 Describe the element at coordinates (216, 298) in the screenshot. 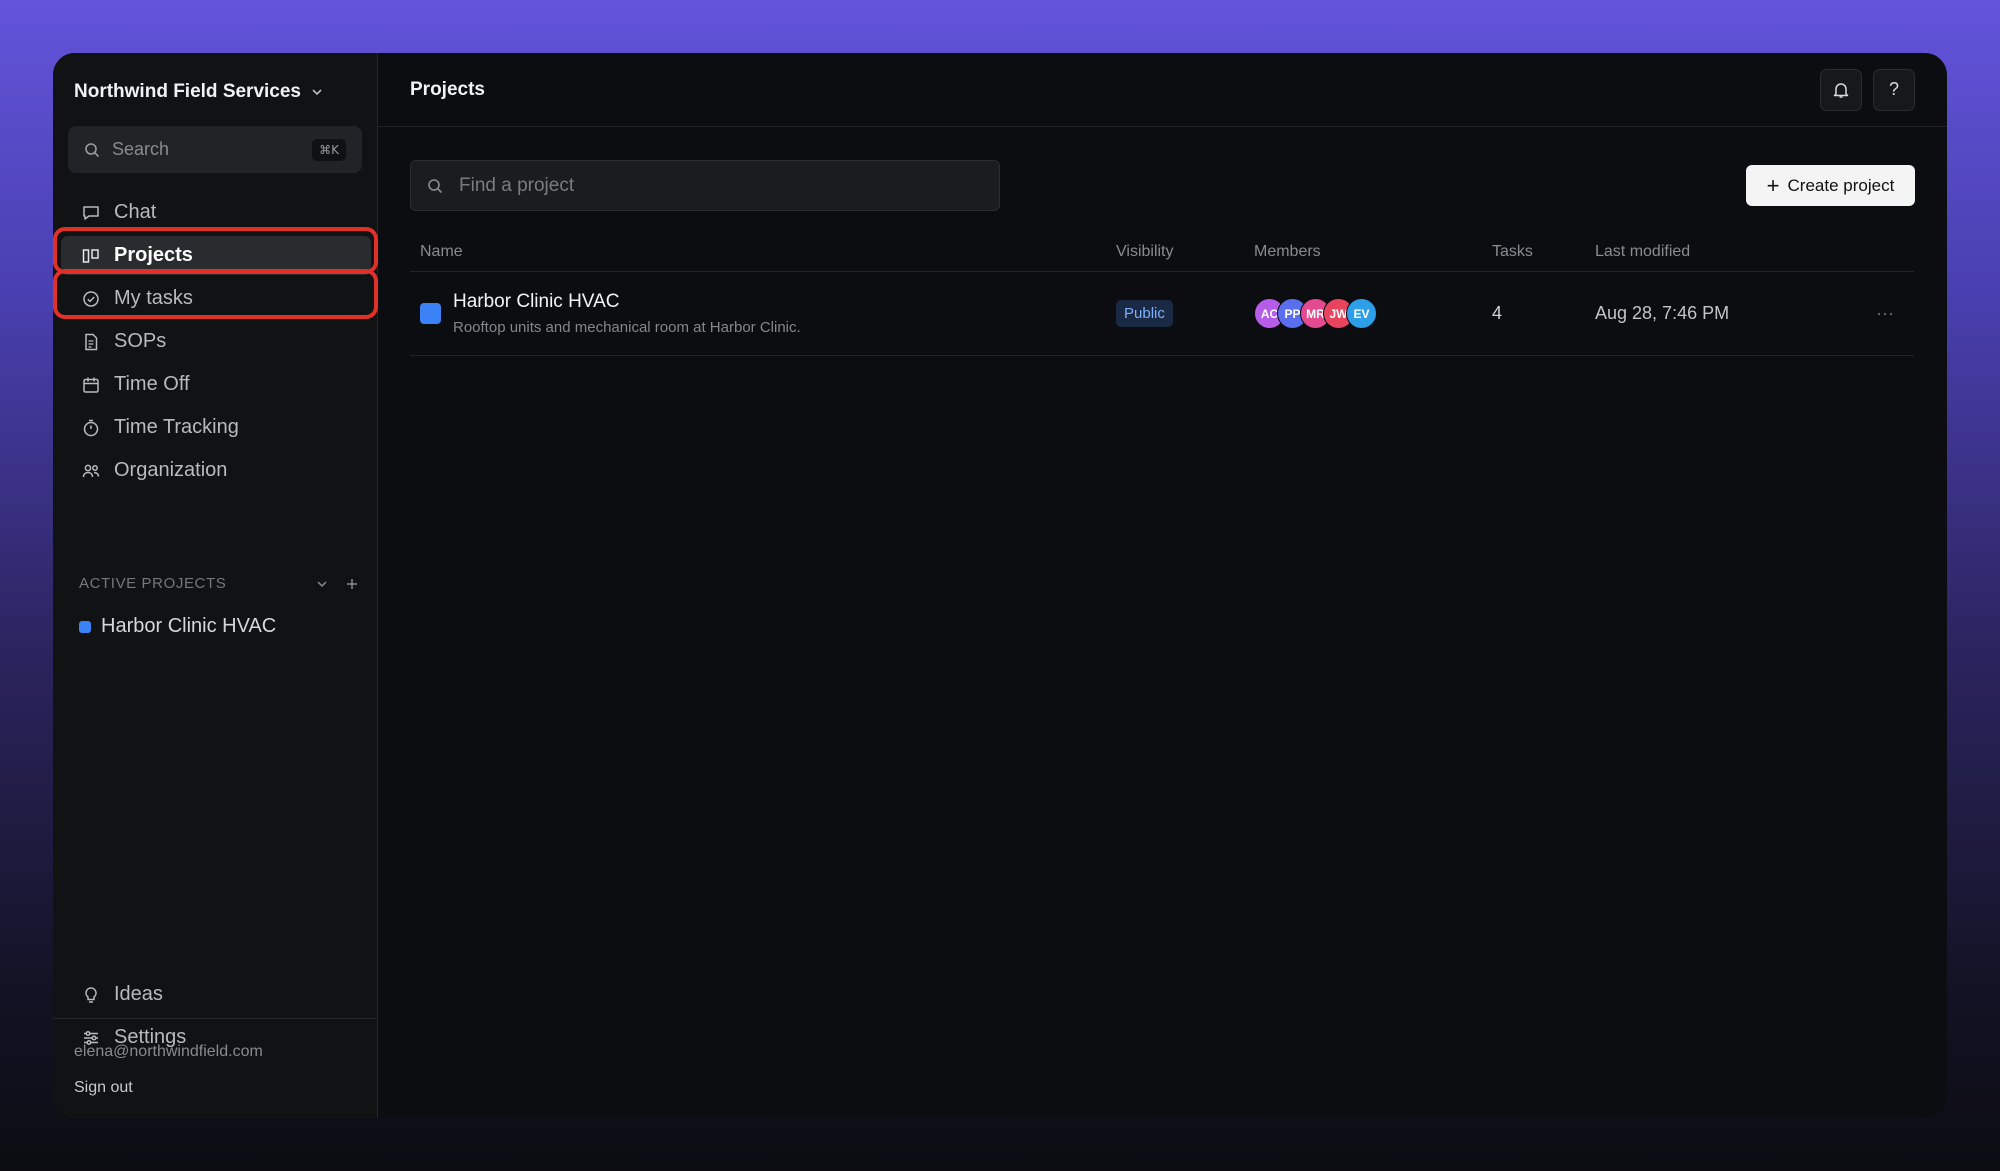

I see `sidebar-item-my-tasks: My tasks` at that location.